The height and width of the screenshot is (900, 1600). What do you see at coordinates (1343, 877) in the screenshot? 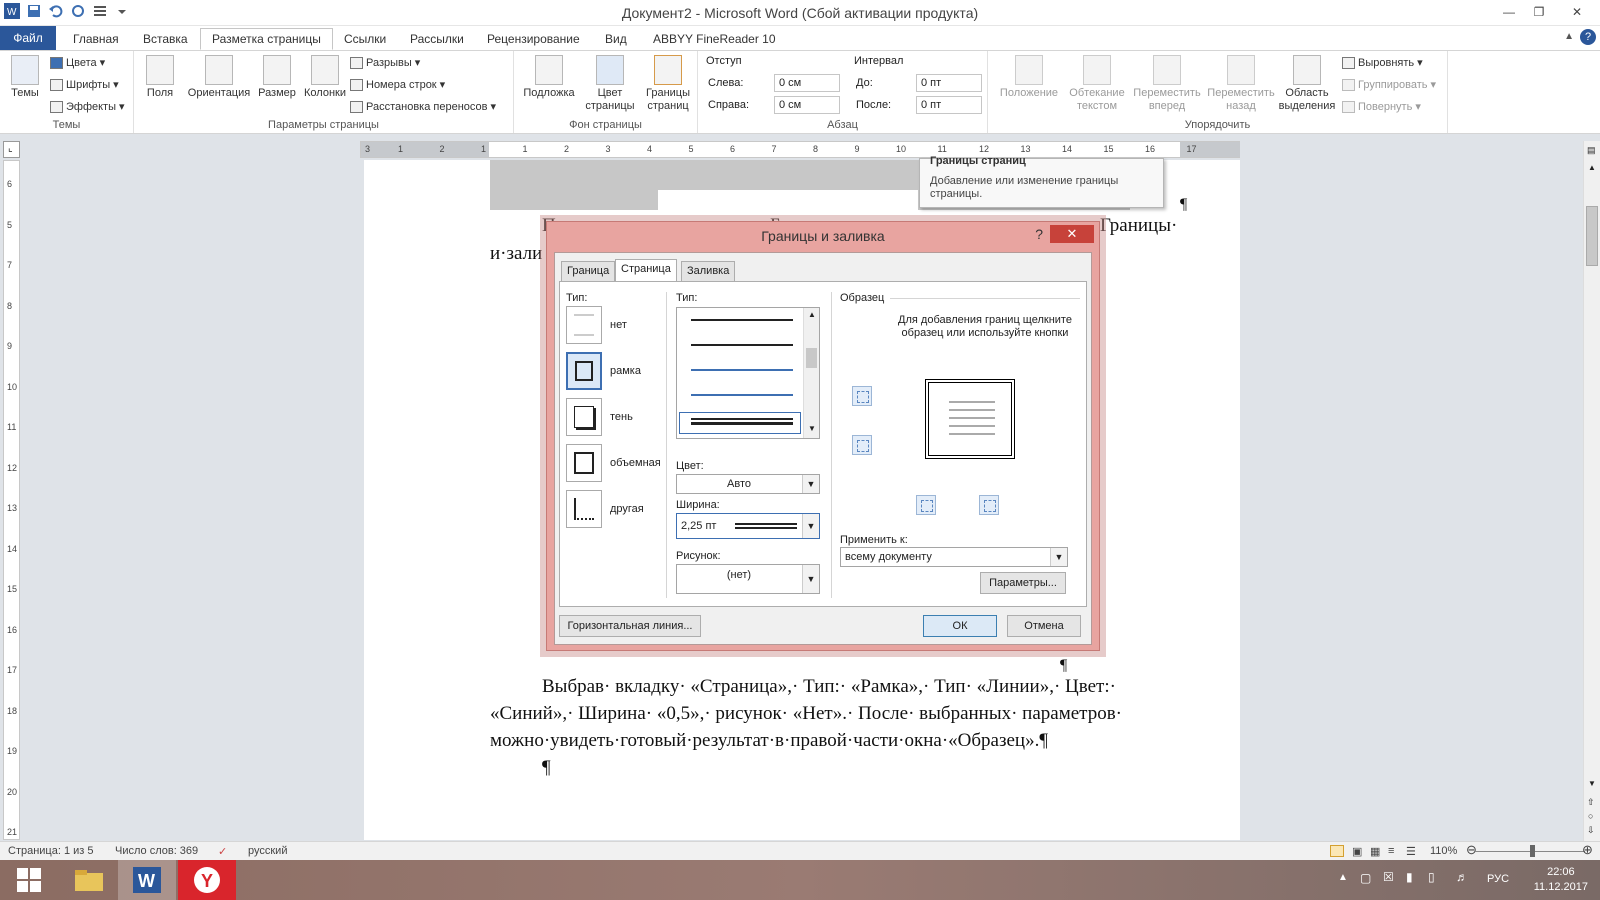
I see `tray-expand-icon: ▲` at bounding box center [1343, 877].